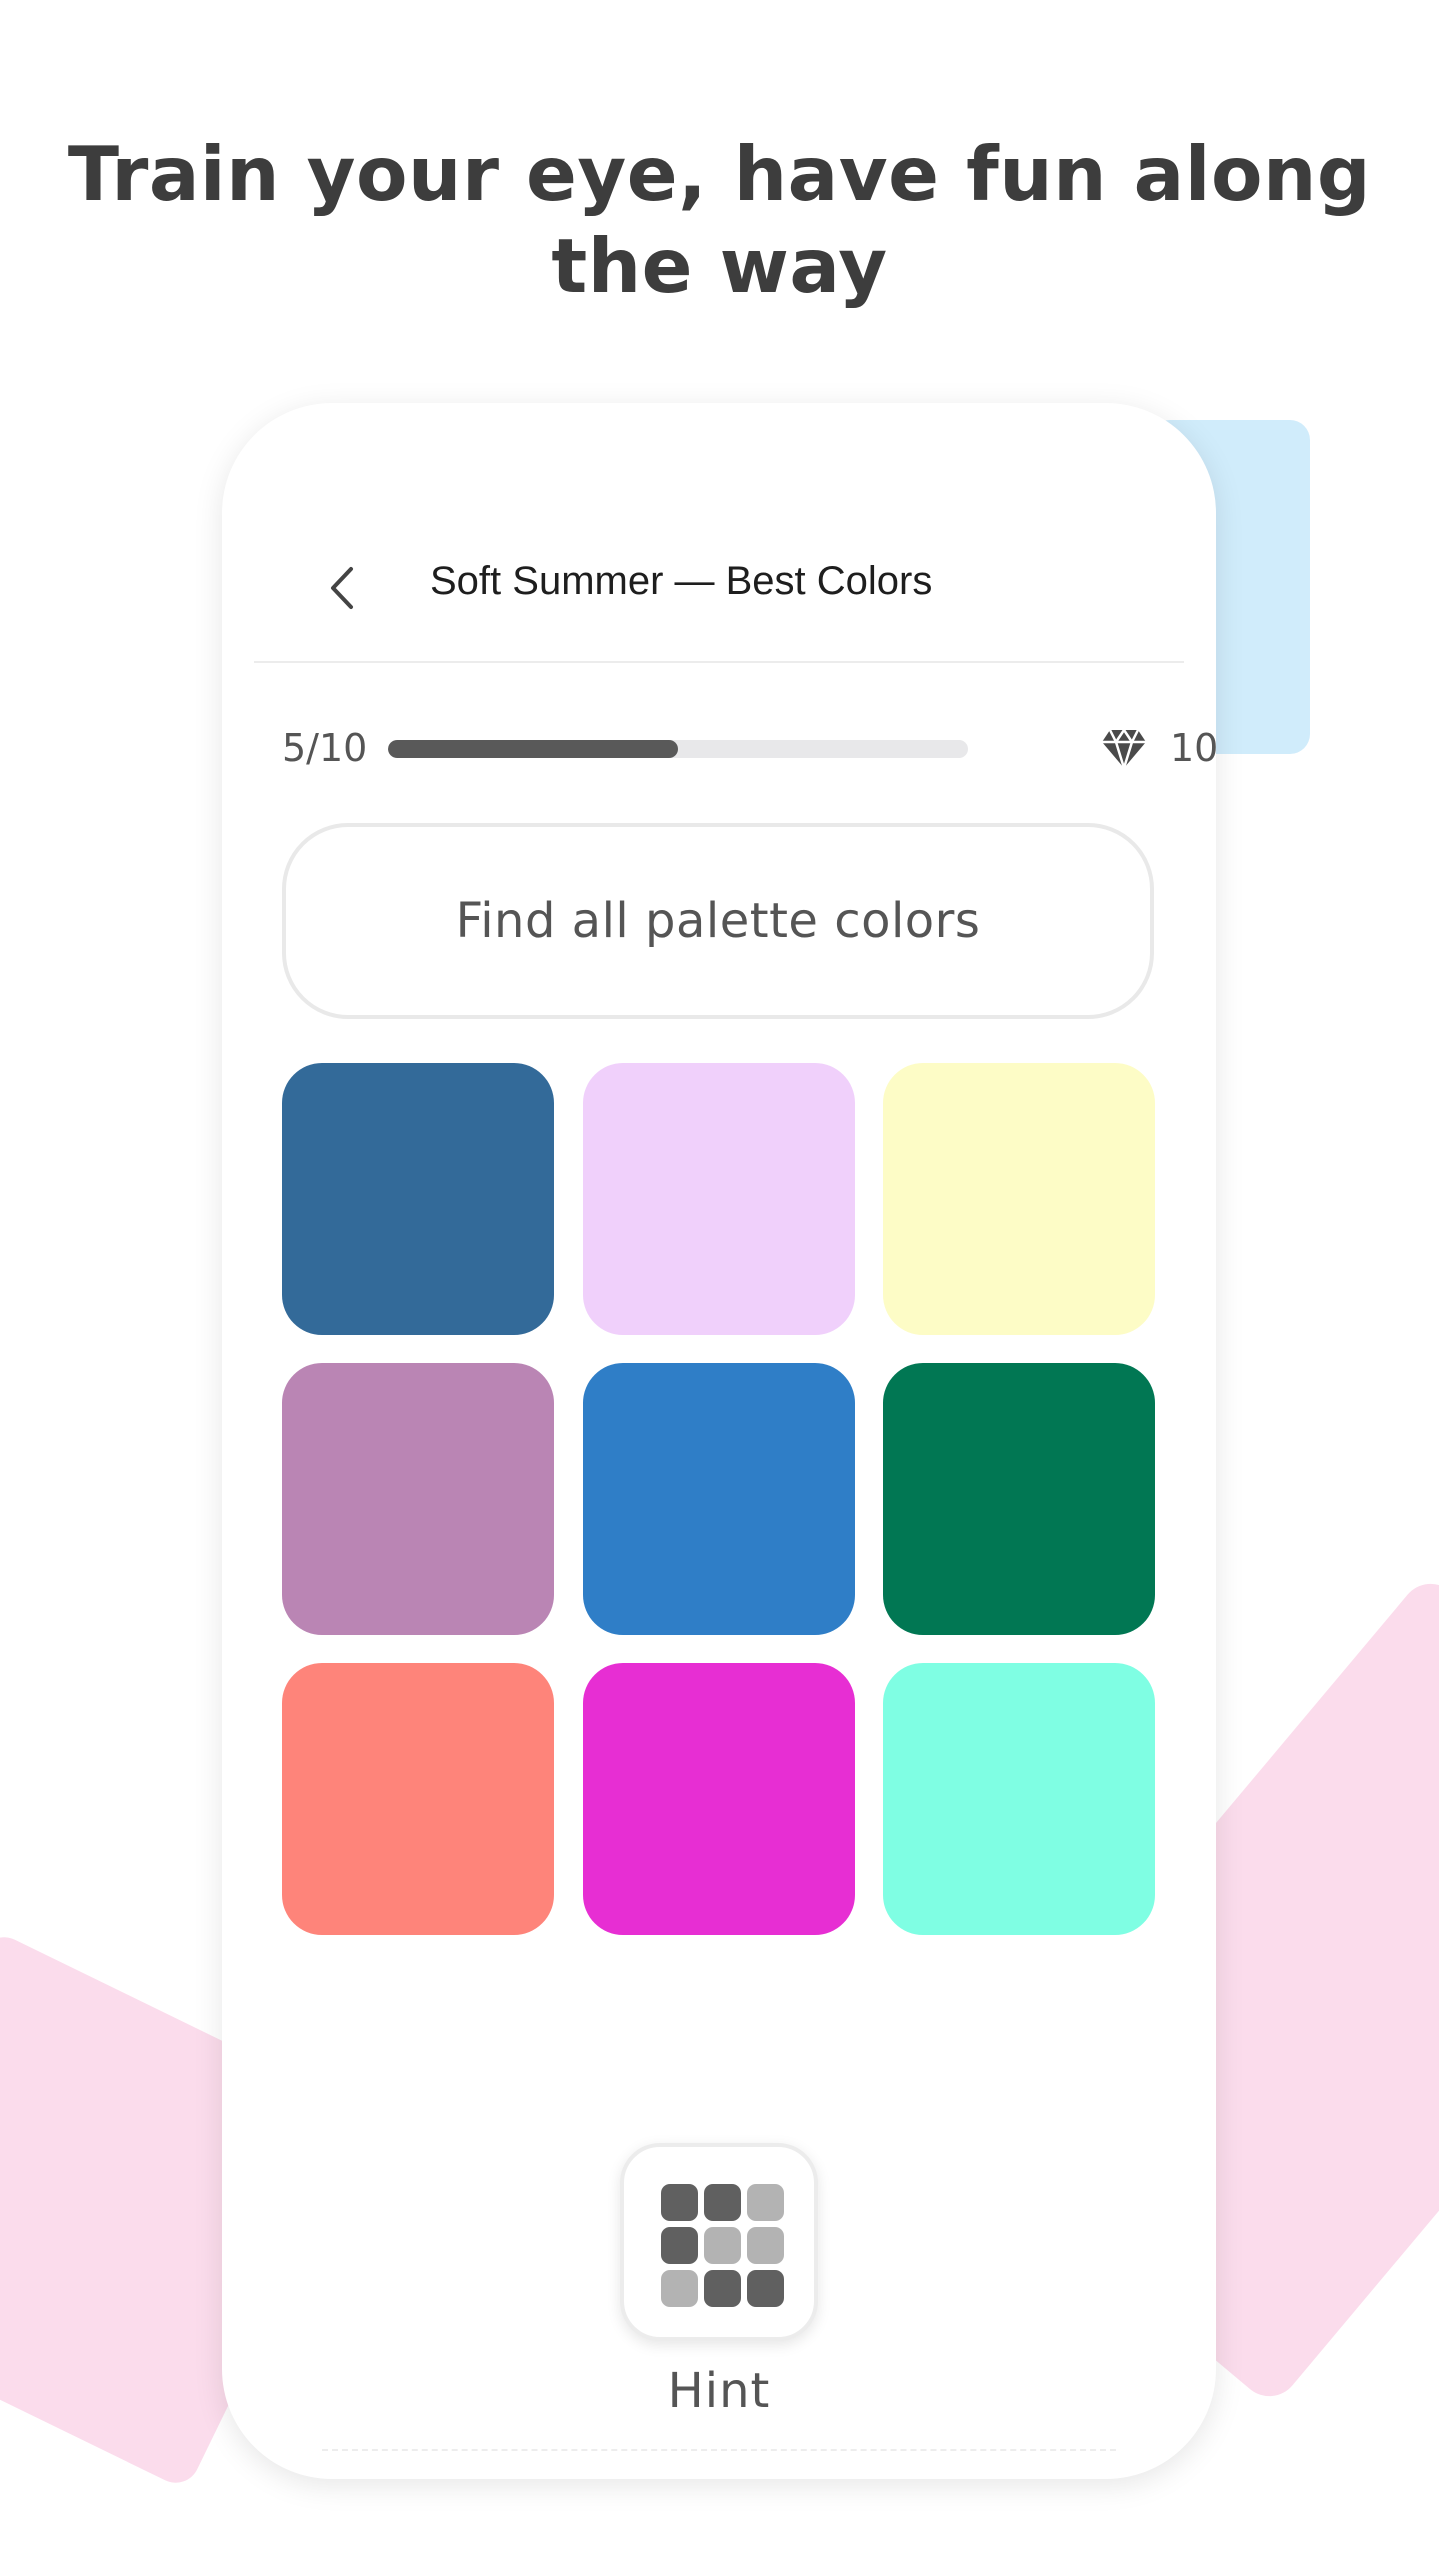  I want to click on page-title: Soft Summer — Best Colors, so click(681, 581).